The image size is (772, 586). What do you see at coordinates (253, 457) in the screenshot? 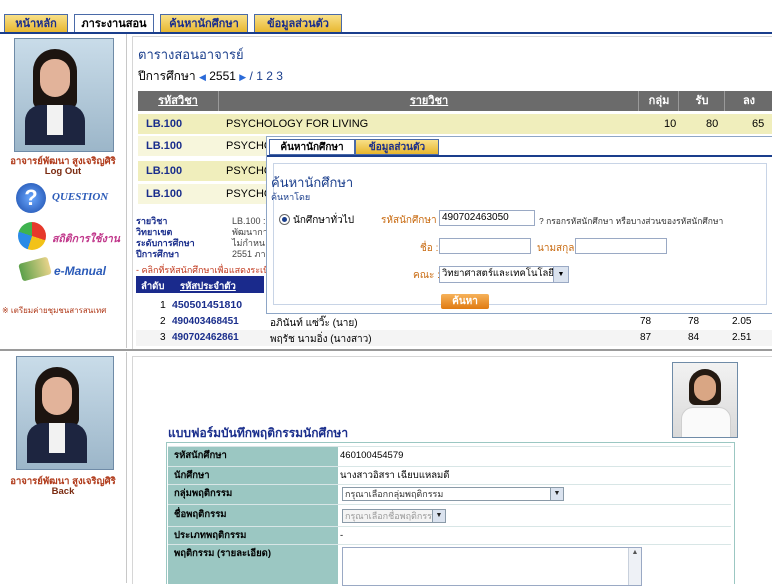
I see `student-id-label: รหัสนักศึกษา` at bounding box center [253, 457].